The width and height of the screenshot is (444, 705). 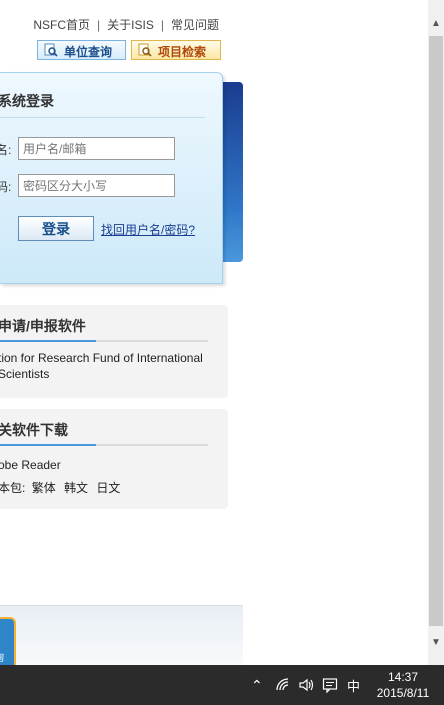 What do you see at coordinates (330, 685) in the screenshot?
I see `message-icon` at bounding box center [330, 685].